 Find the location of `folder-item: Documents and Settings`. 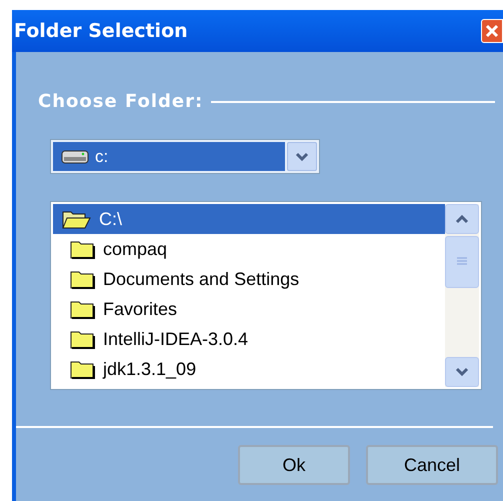

folder-item: Documents and Settings is located at coordinates (249, 279).